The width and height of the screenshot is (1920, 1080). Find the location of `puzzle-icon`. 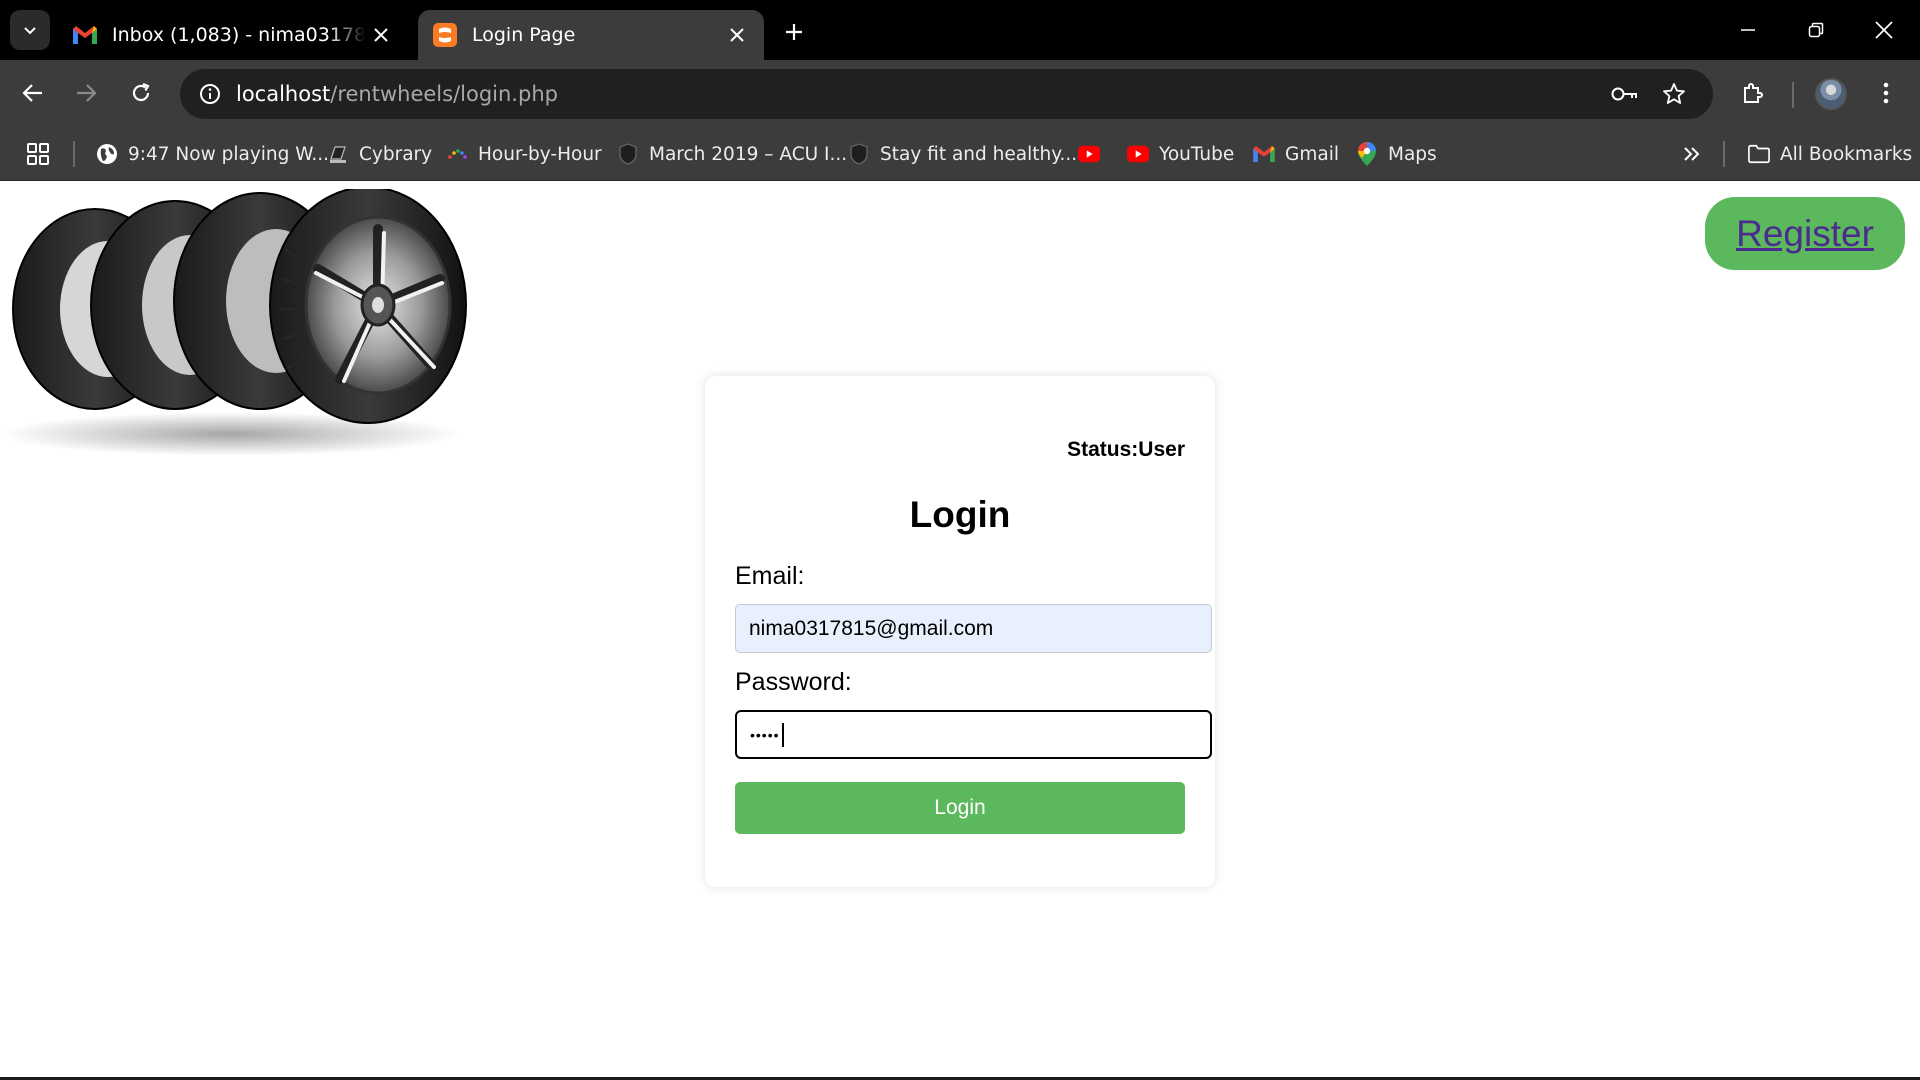

puzzle-icon is located at coordinates (1753, 93).